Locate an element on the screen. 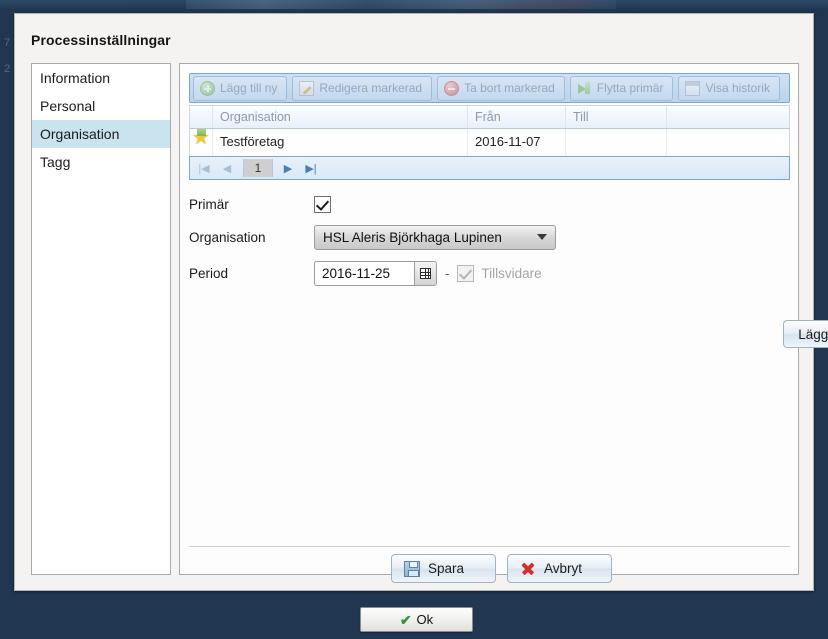 This screenshot has height=639, width=828. primary-star-cell is located at coordinates (201, 142).